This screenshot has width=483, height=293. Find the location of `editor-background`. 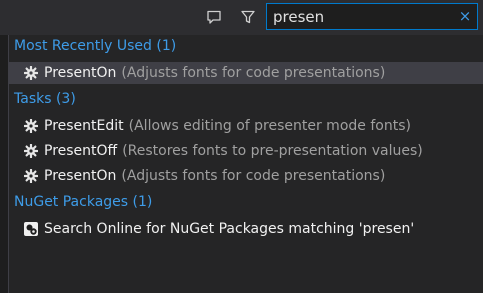

editor-background is located at coordinates (4, 164).